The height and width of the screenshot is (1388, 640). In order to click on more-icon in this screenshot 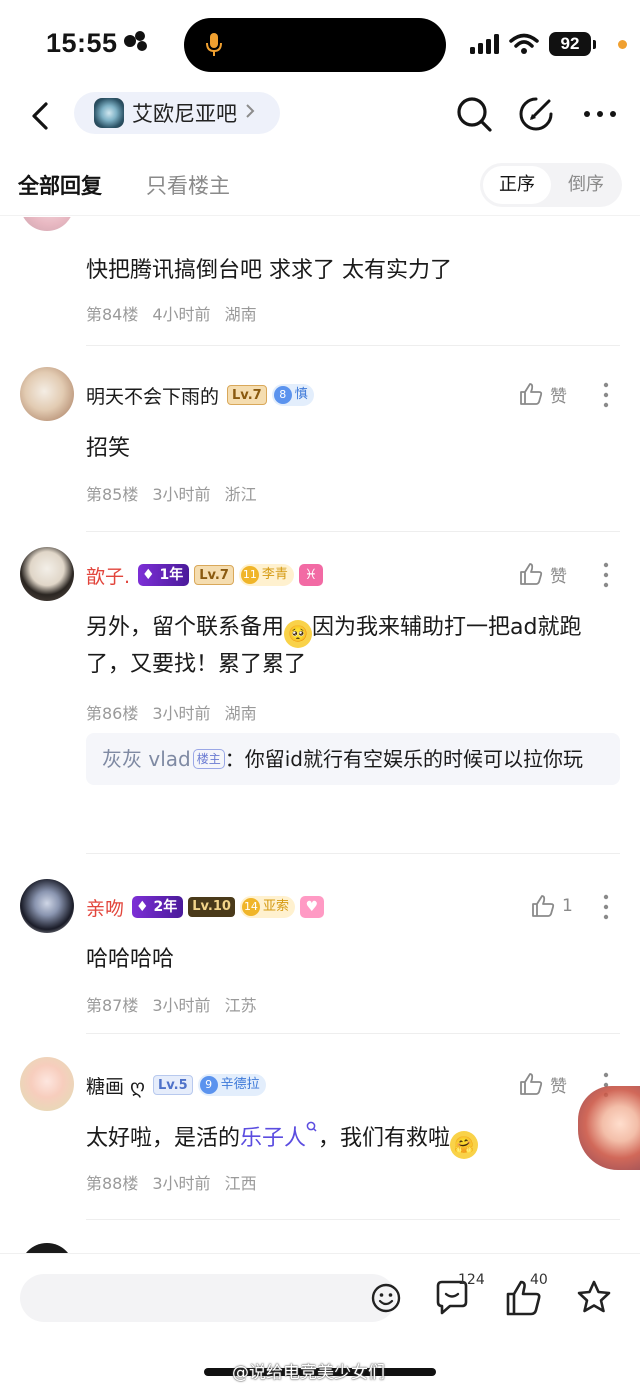, I will do `click(600, 114)`.